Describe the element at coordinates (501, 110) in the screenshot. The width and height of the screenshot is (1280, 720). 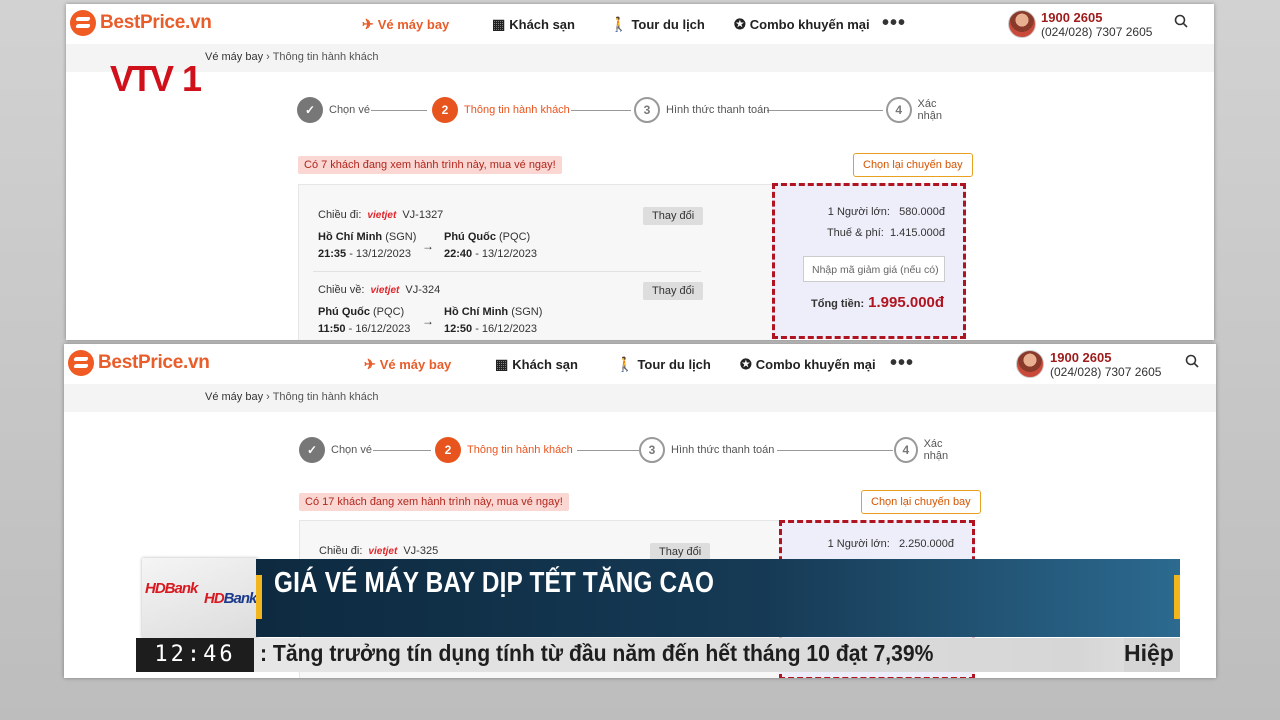
I see `step-passenger-info: 2 Thông tin hành khách` at that location.